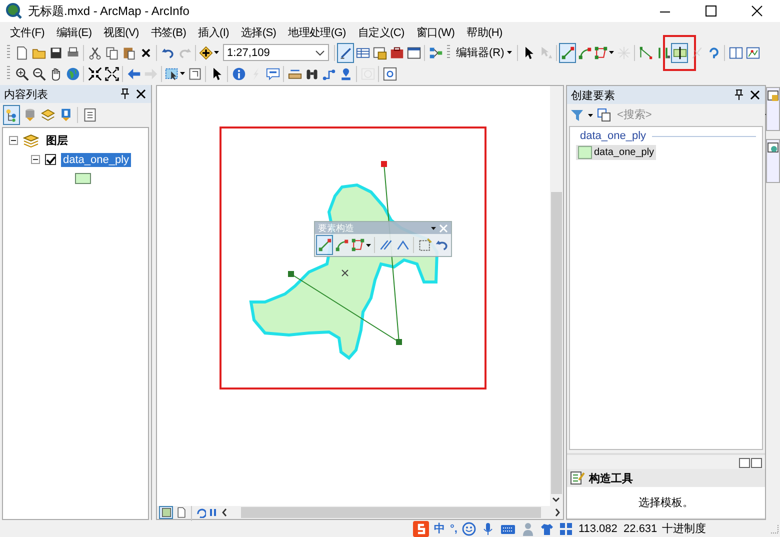 The height and width of the screenshot is (537, 780). Describe the element at coordinates (47, 115) in the screenshot. I see `layer-stack-icon` at that location.